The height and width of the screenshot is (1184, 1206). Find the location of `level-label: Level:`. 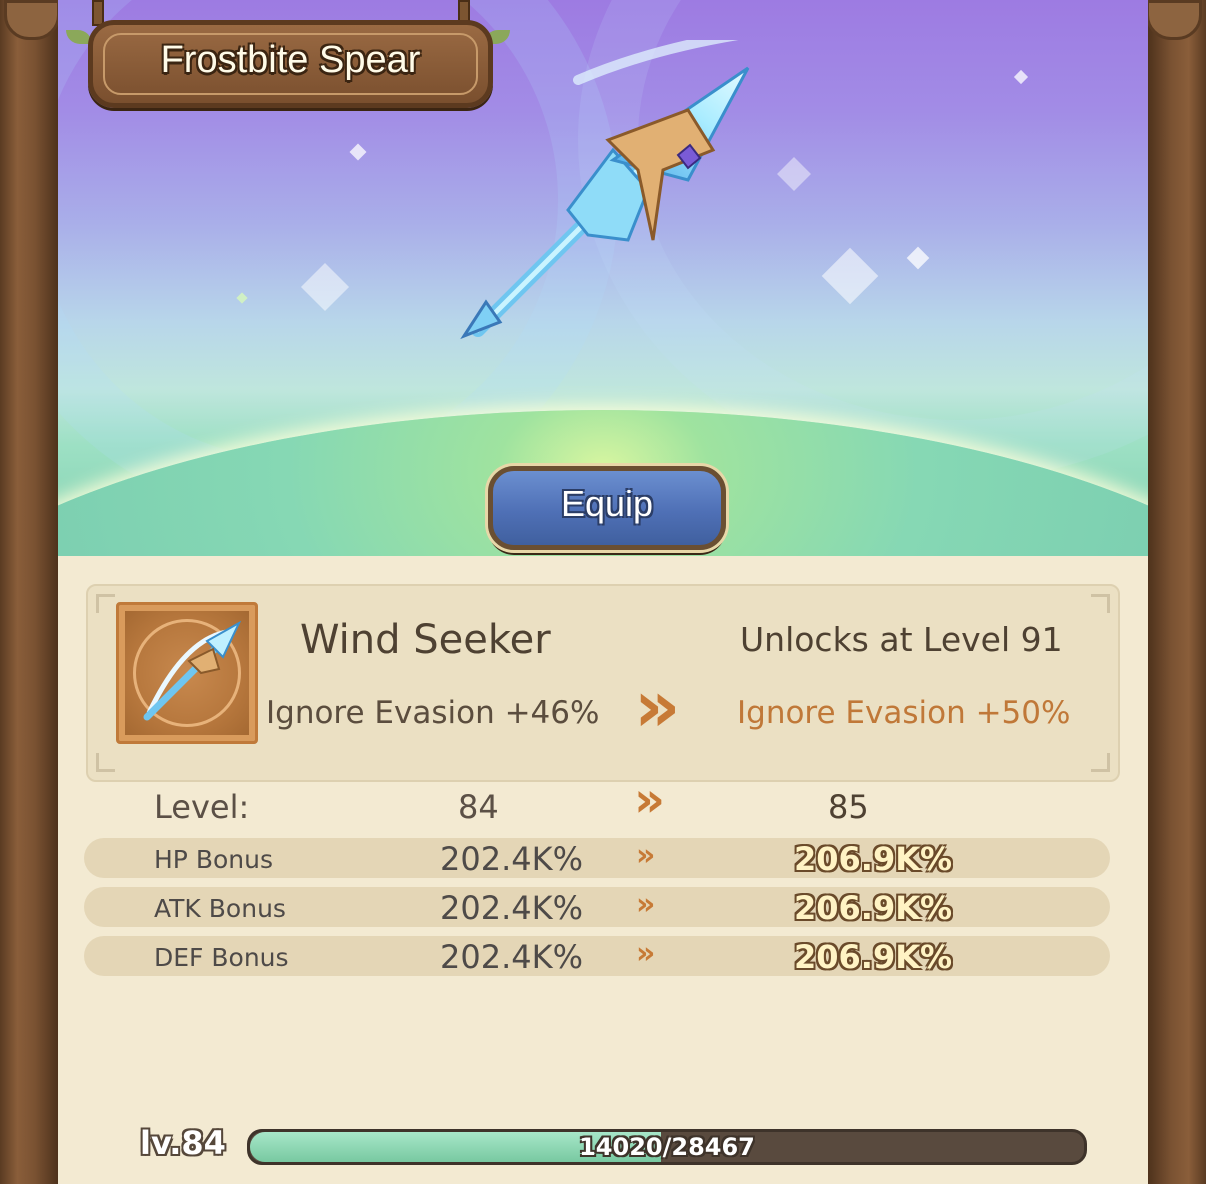

level-label: Level: is located at coordinates (202, 807).